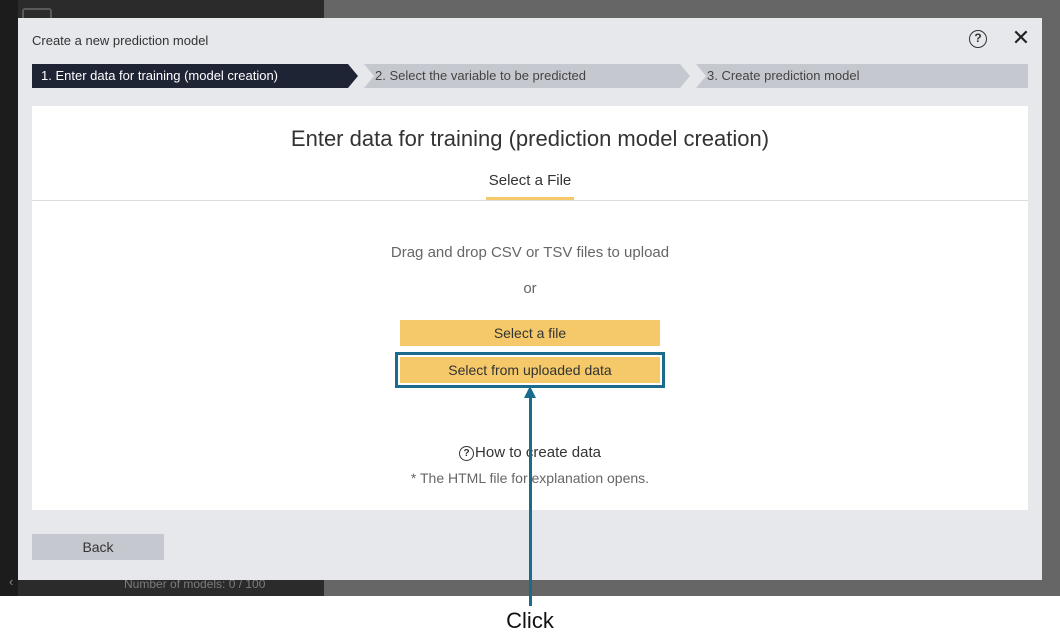 Image resolution: width=1060 pixels, height=634 pixels. I want to click on annotation-arrow-head, so click(530, 392).